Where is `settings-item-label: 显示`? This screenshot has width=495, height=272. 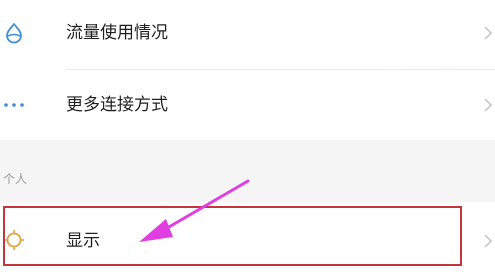
settings-item-label: 显示 is located at coordinates (83, 241).